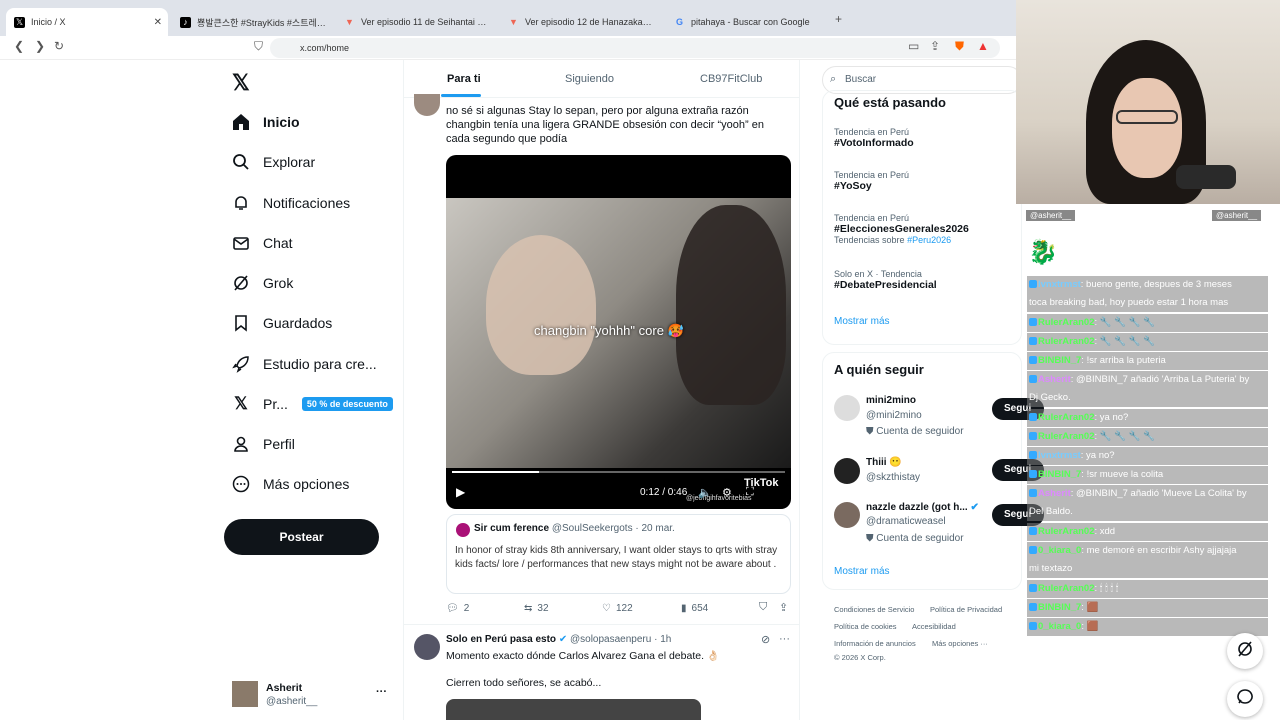 The height and width of the screenshot is (720, 1280). I want to click on settings-icon: ⚙, so click(727, 492).